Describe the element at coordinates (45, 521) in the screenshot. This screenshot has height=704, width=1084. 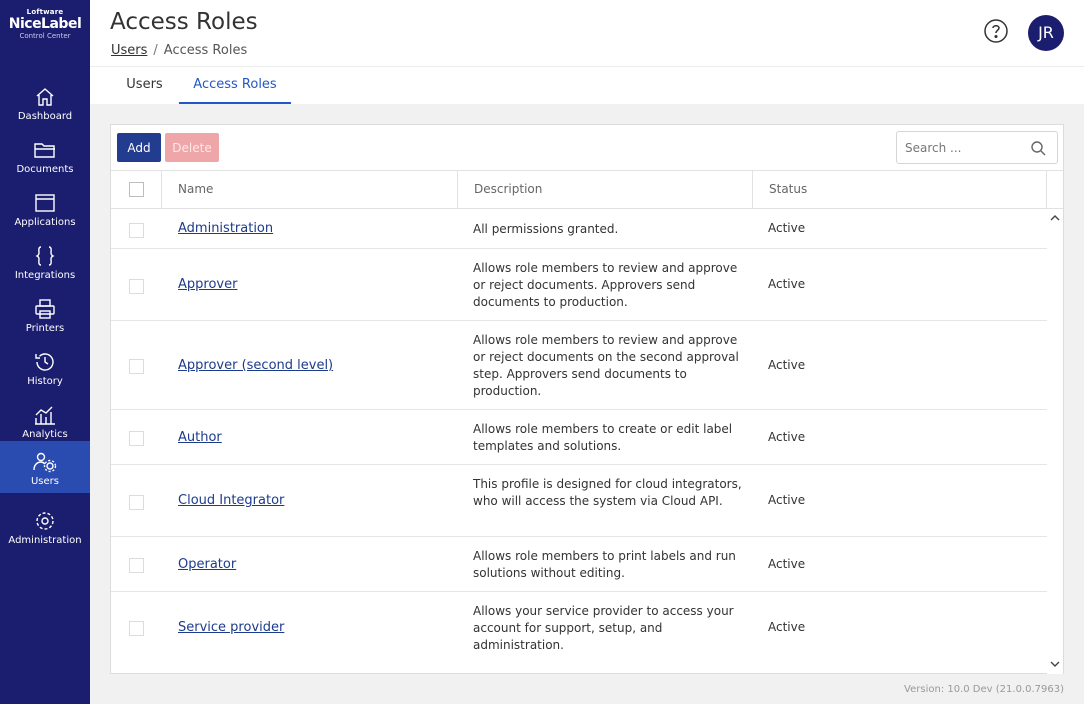
I see `gear-icon` at that location.